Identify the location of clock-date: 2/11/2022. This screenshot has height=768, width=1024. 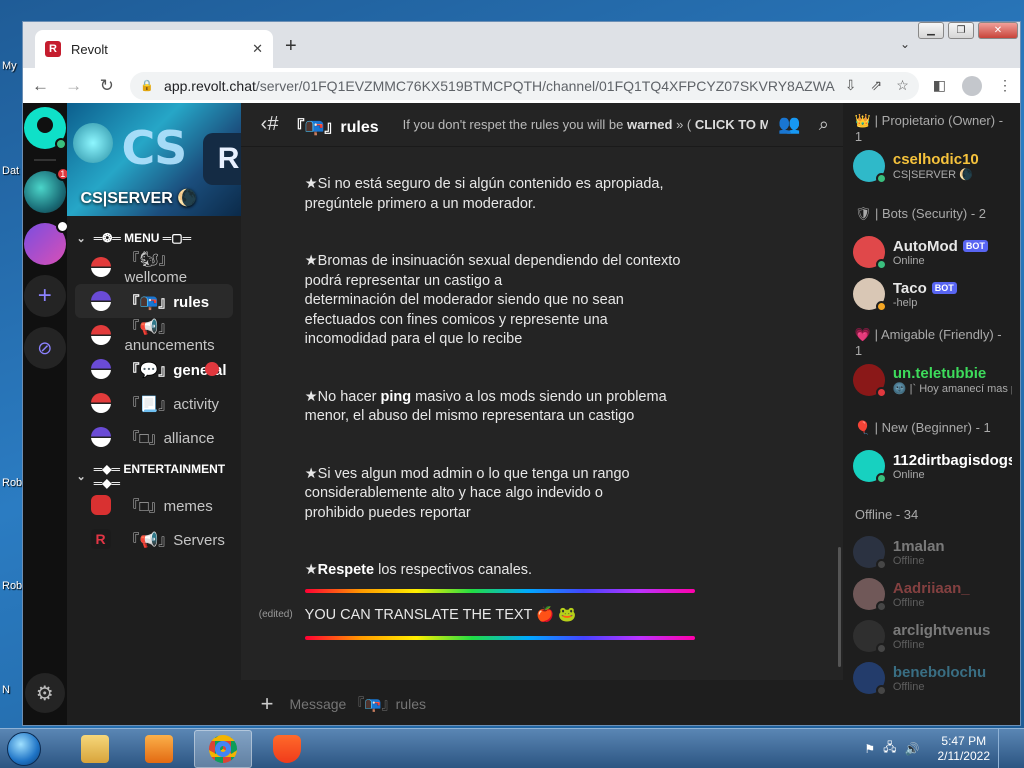
(964, 755).